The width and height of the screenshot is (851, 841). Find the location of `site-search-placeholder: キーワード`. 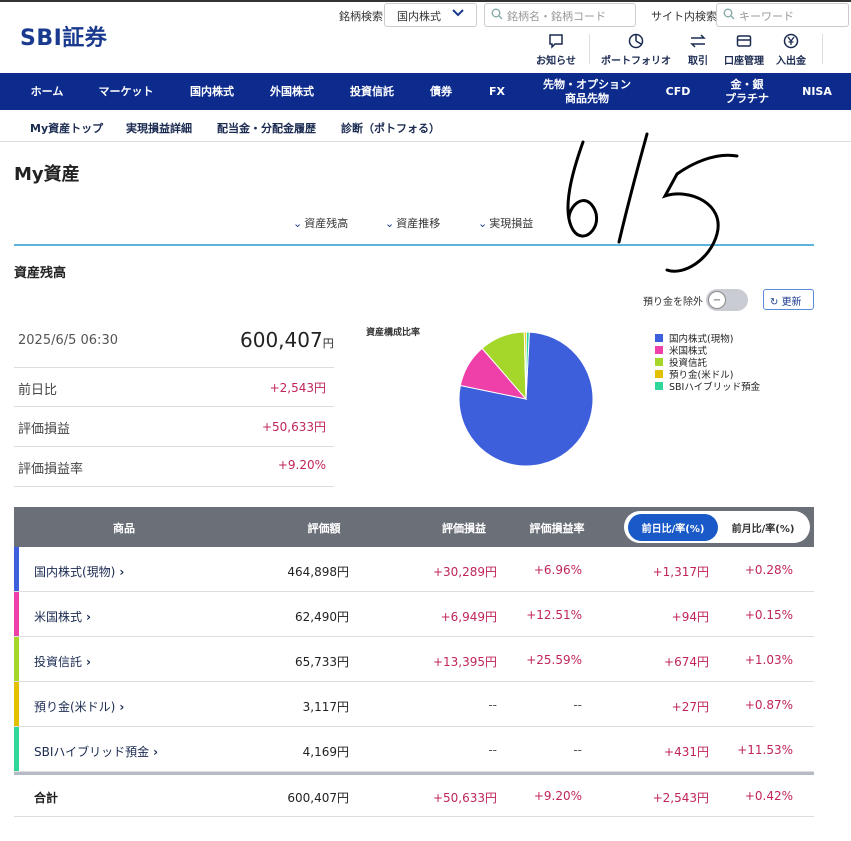

site-search-placeholder: キーワード is located at coordinates (766, 16).